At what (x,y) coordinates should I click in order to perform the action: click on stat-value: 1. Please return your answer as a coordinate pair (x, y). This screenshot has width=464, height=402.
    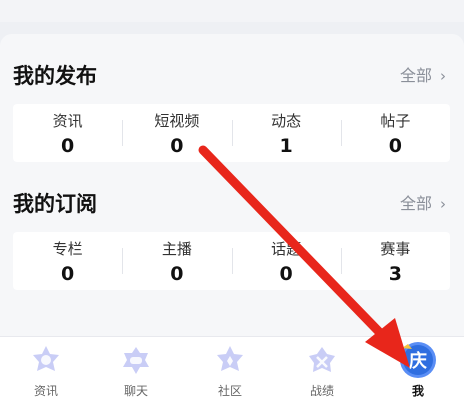
    Looking at the image, I should click on (286, 146).